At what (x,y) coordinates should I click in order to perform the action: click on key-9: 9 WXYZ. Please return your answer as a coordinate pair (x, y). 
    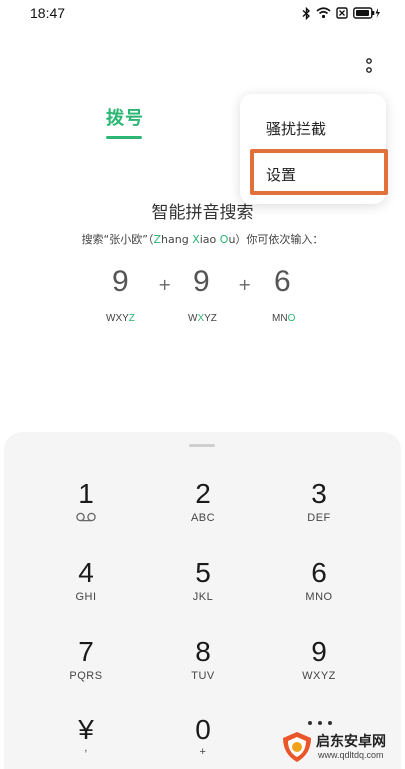
    Looking at the image, I should click on (319, 671).